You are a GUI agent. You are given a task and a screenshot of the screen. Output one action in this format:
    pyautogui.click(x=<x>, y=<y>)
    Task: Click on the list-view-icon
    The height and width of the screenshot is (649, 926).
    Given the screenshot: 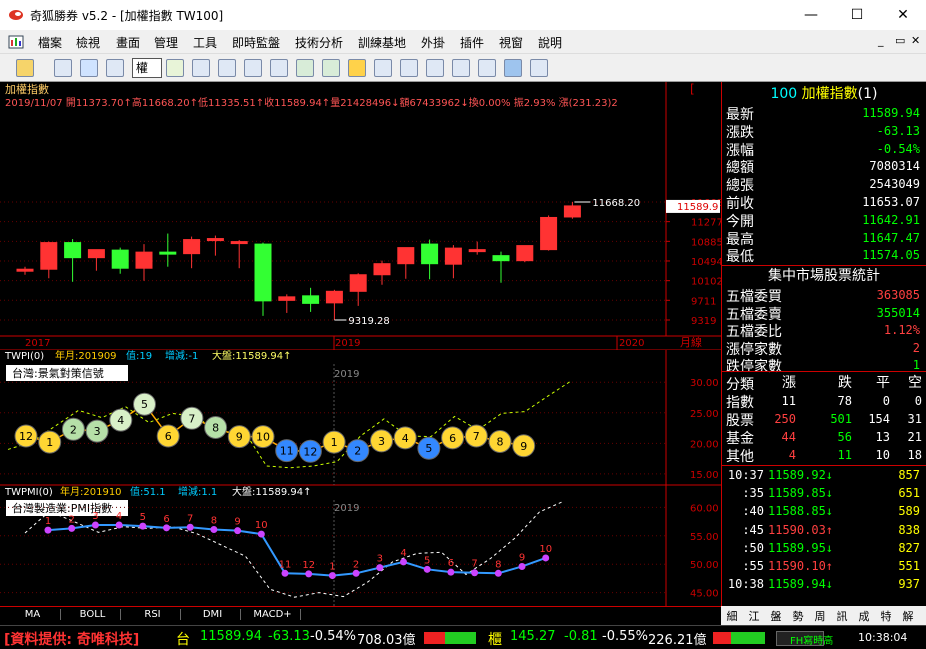 What is the action you would take?
    pyautogui.click(x=63, y=68)
    